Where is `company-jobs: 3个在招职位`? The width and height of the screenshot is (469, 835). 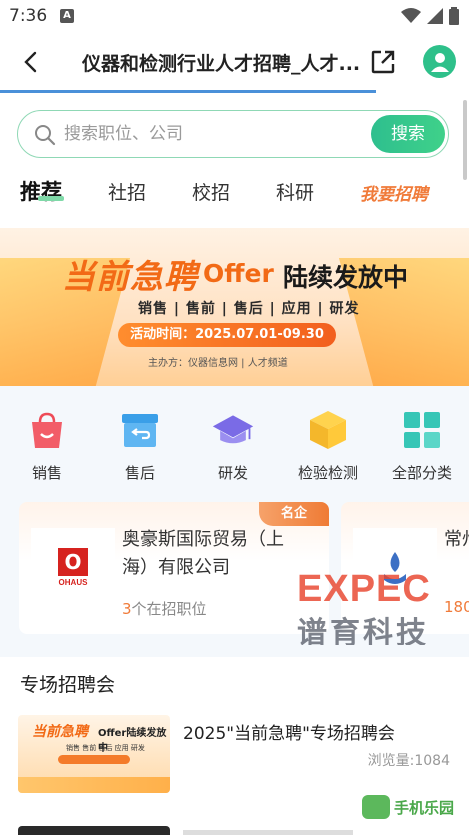
company-jobs: 3个在招职位 is located at coordinates (164, 608).